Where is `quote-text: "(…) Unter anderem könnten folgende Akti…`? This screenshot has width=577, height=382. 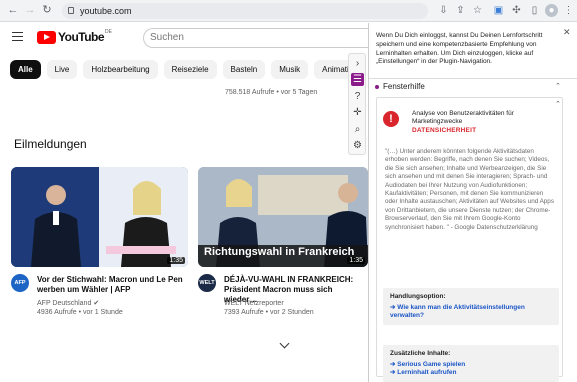 quote-text: "(…) Unter anderem könnten folgende Akti… is located at coordinates (469, 189).